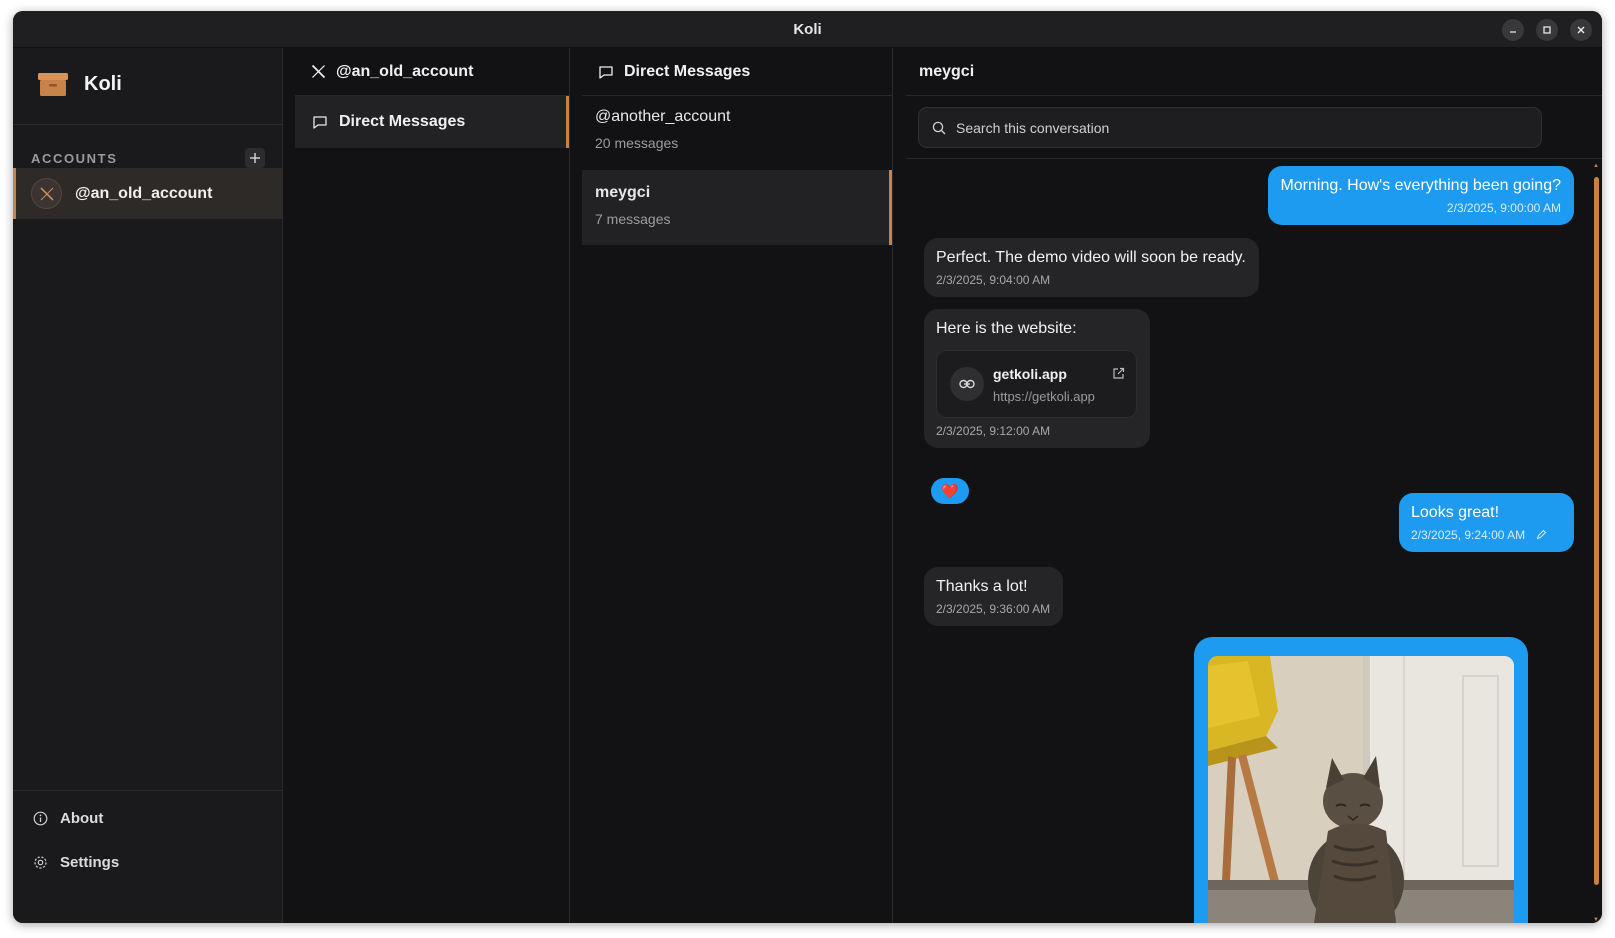 Image resolution: width=1615 pixels, height=938 pixels. Describe the element at coordinates (1455, 512) in the screenshot. I see `message-text: Looks great!` at that location.